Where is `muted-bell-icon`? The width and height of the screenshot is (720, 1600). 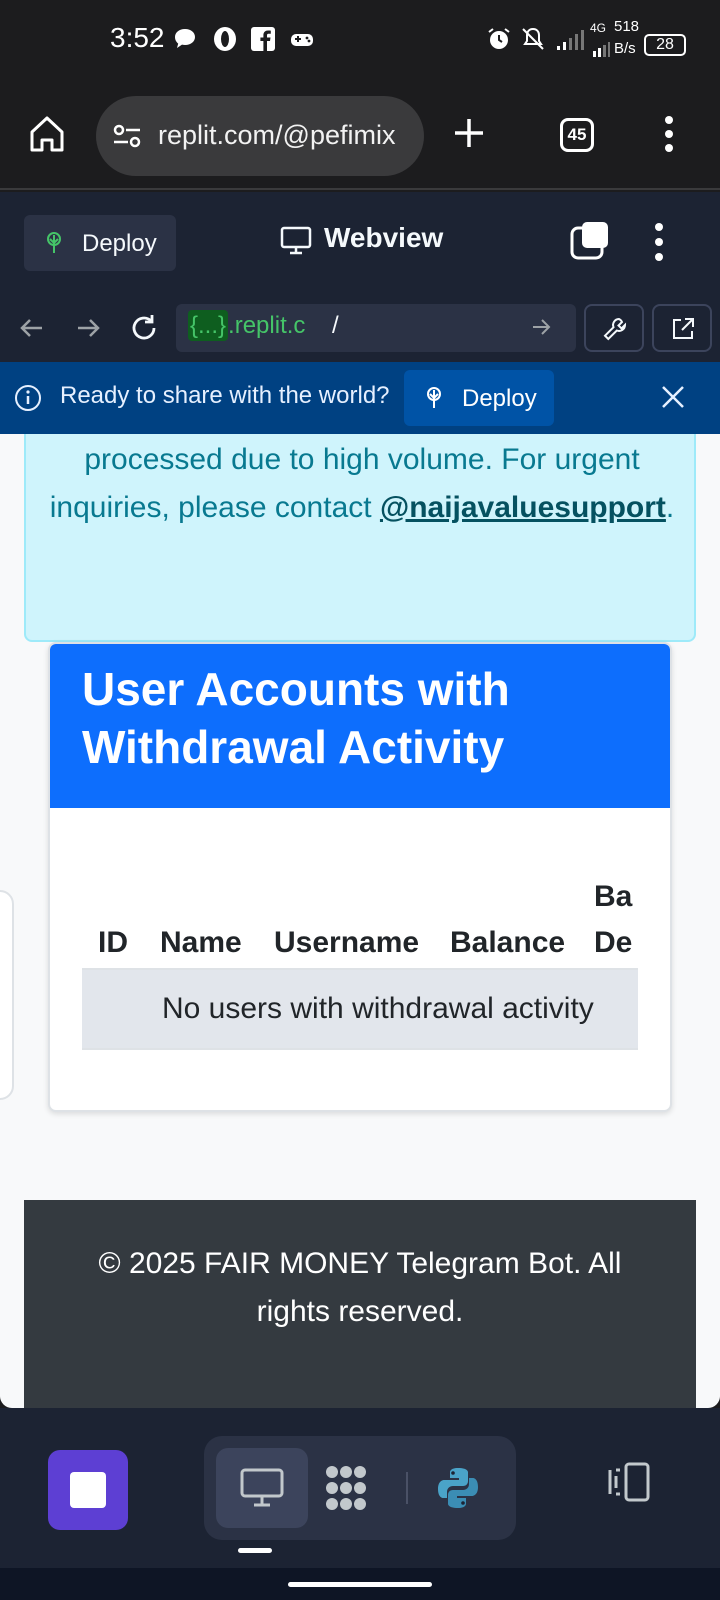
muted-bell-icon is located at coordinates (533, 42).